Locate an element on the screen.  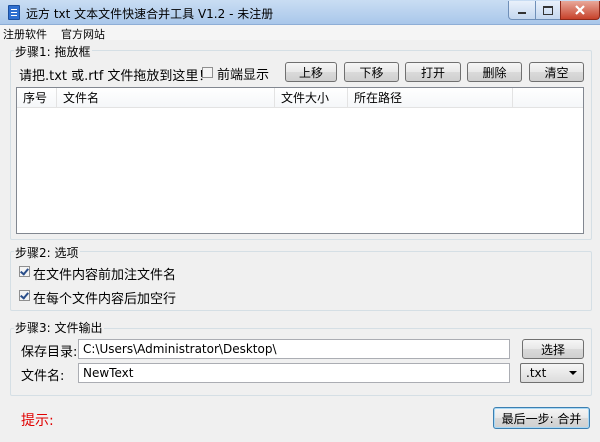
prepend-filename-checkbox is located at coordinates (24, 271).